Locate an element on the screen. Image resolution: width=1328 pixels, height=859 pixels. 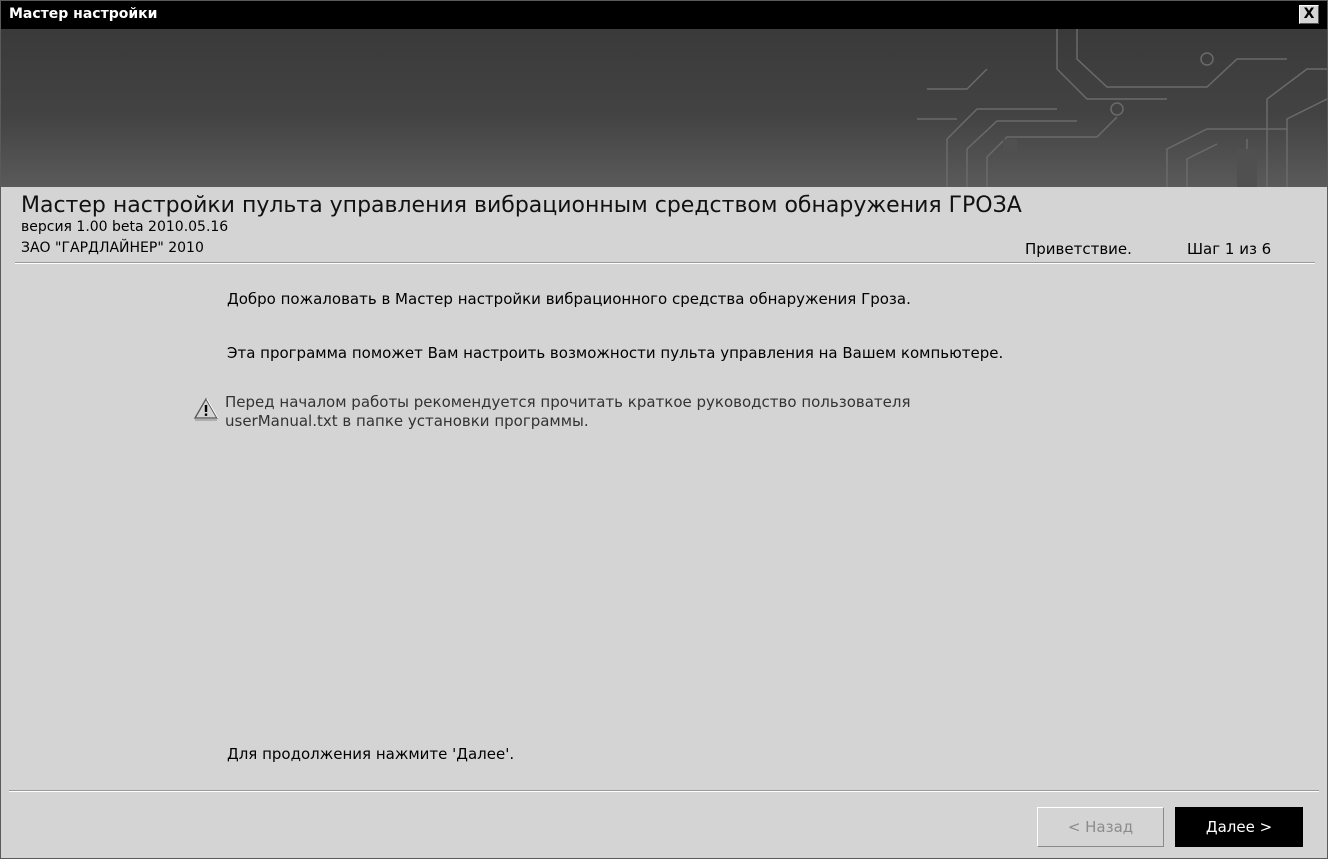
version-text: версия 1.00 beta 2010.05.16 is located at coordinates (125, 227).